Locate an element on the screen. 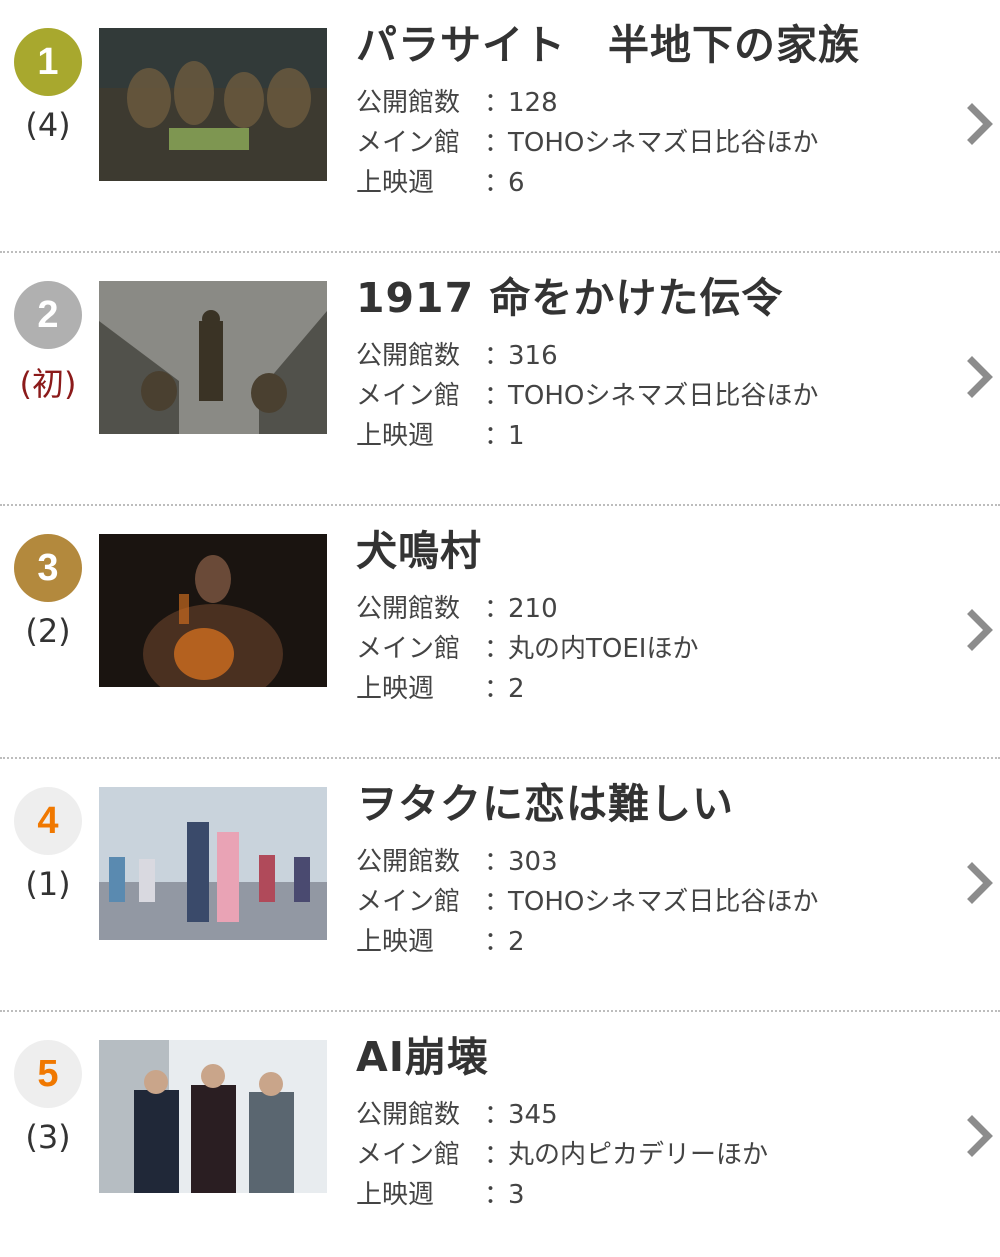 The image size is (1000, 1257). main-theater-row: メイン館 ： 丸の内TOEIほか is located at coordinates (651, 649).